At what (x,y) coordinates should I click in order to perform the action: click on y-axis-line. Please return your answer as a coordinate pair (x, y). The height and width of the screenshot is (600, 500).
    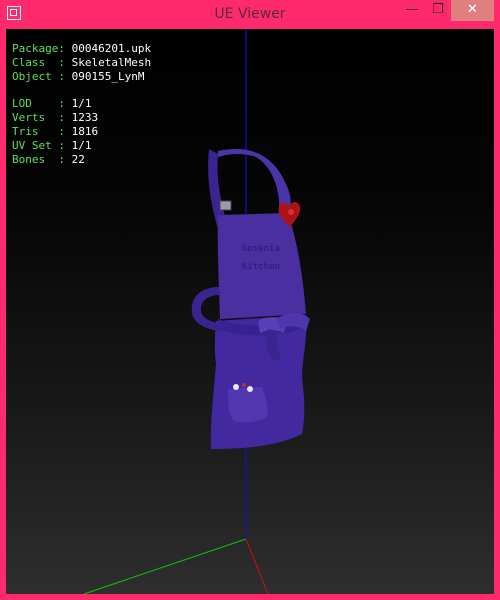
    Looking at the image, I should click on (165, 566).